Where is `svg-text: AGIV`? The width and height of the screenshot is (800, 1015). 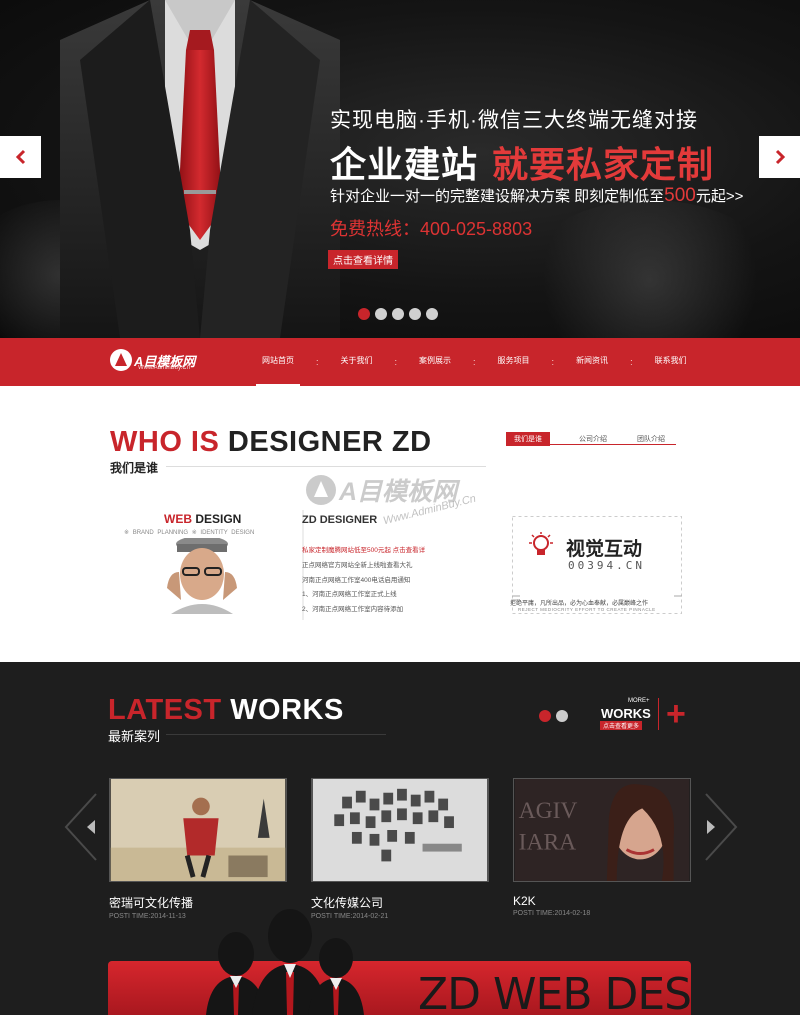 svg-text: AGIV is located at coordinates (548, 811).